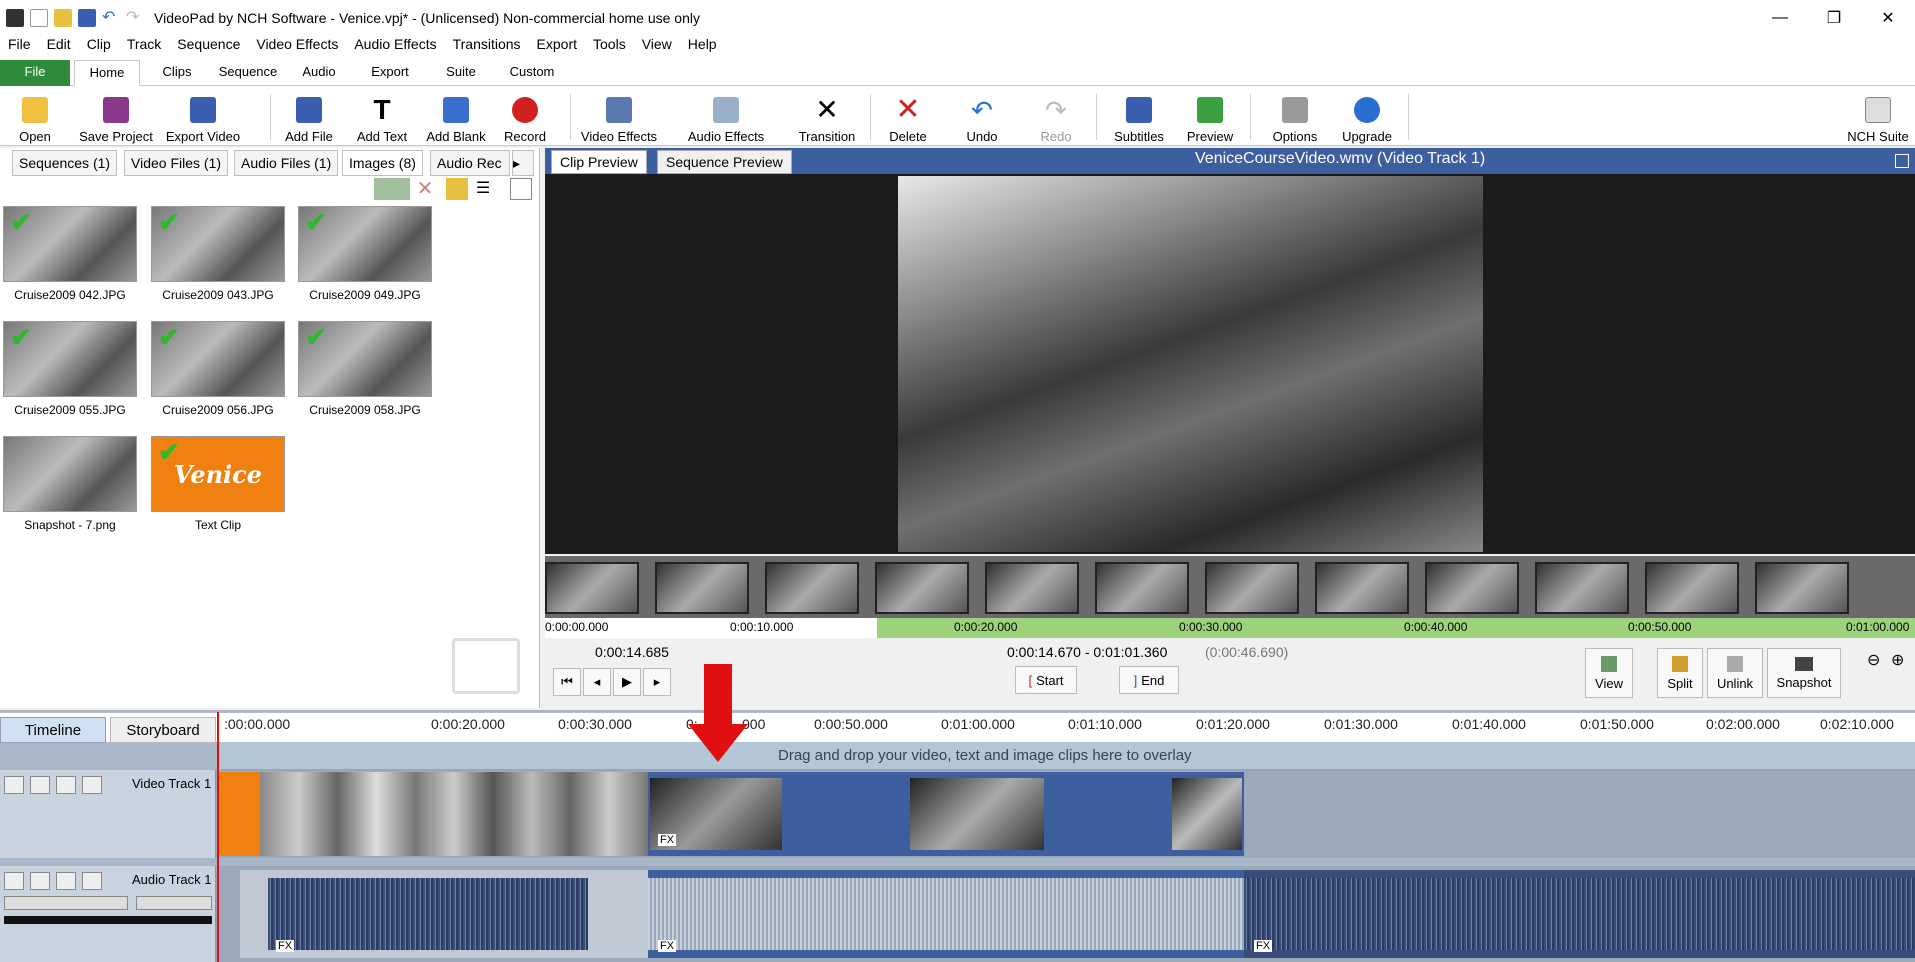 The height and width of the screenshot is (962, 1915). I want to click on bin-item: ✔ Cruise2009 058.JPG, so click(365, 369).